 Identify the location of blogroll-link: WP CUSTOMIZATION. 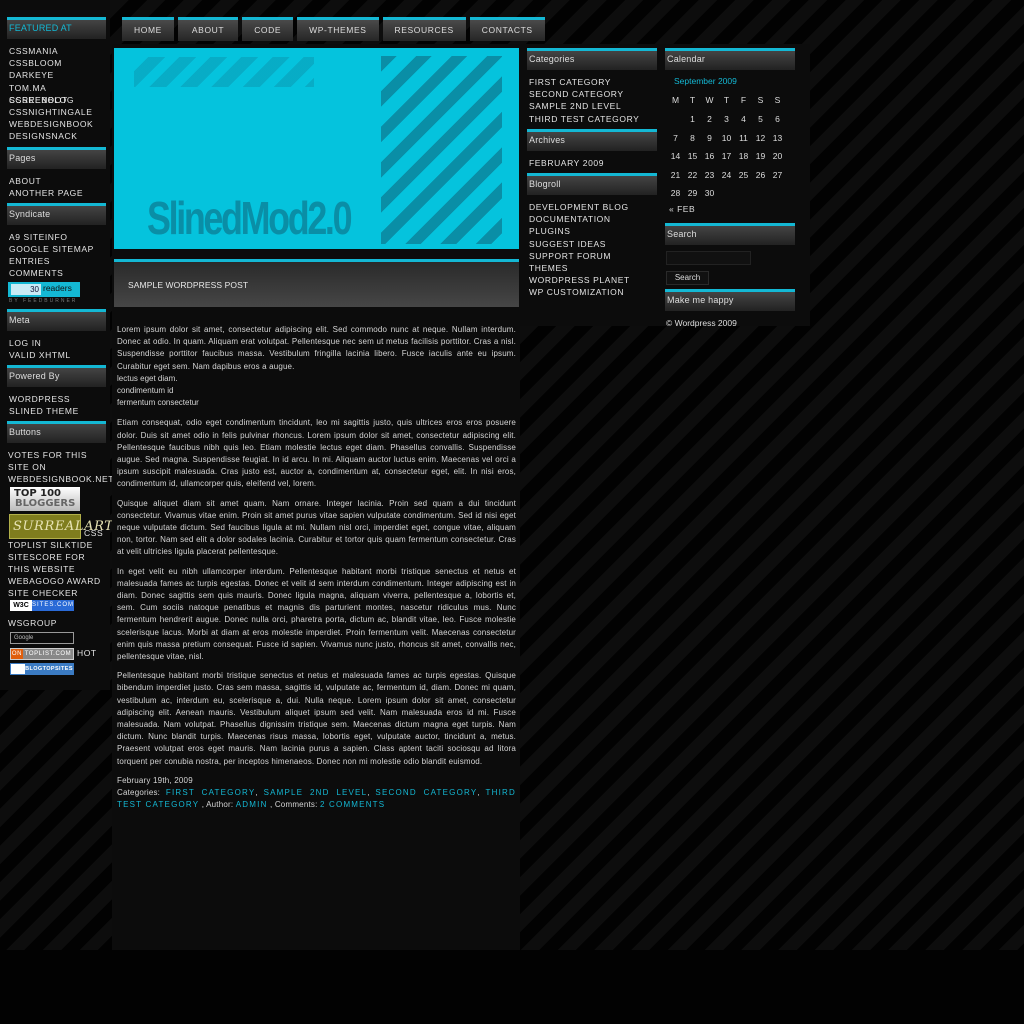
(593, 292).